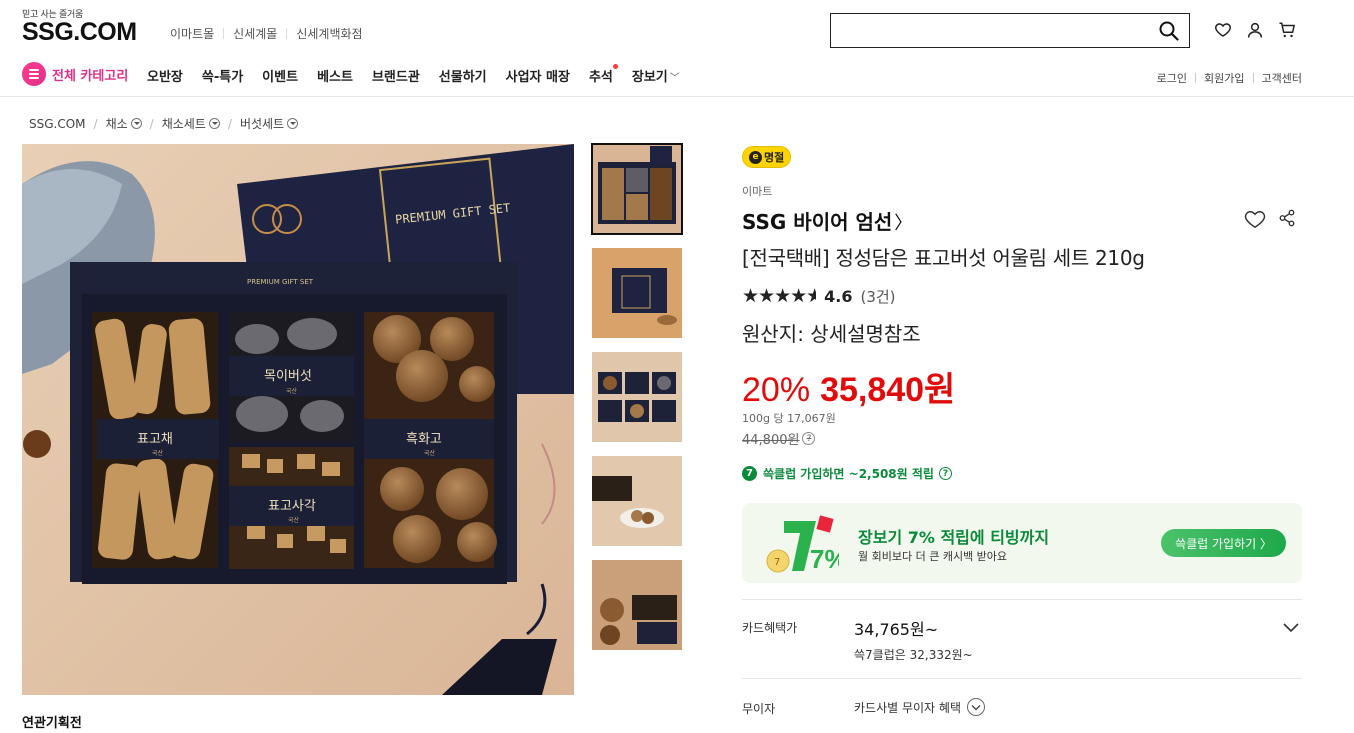 The image size is (1354, 733). Describe the element at coordinates (789, 418) in the screenshot. I see `unit-price: 100g 당 17,067원` at that location.